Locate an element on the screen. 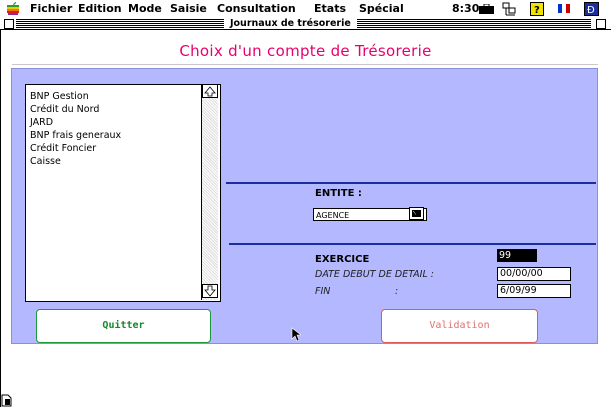  quit-button: Quitter is located at coordinates (123, 326).